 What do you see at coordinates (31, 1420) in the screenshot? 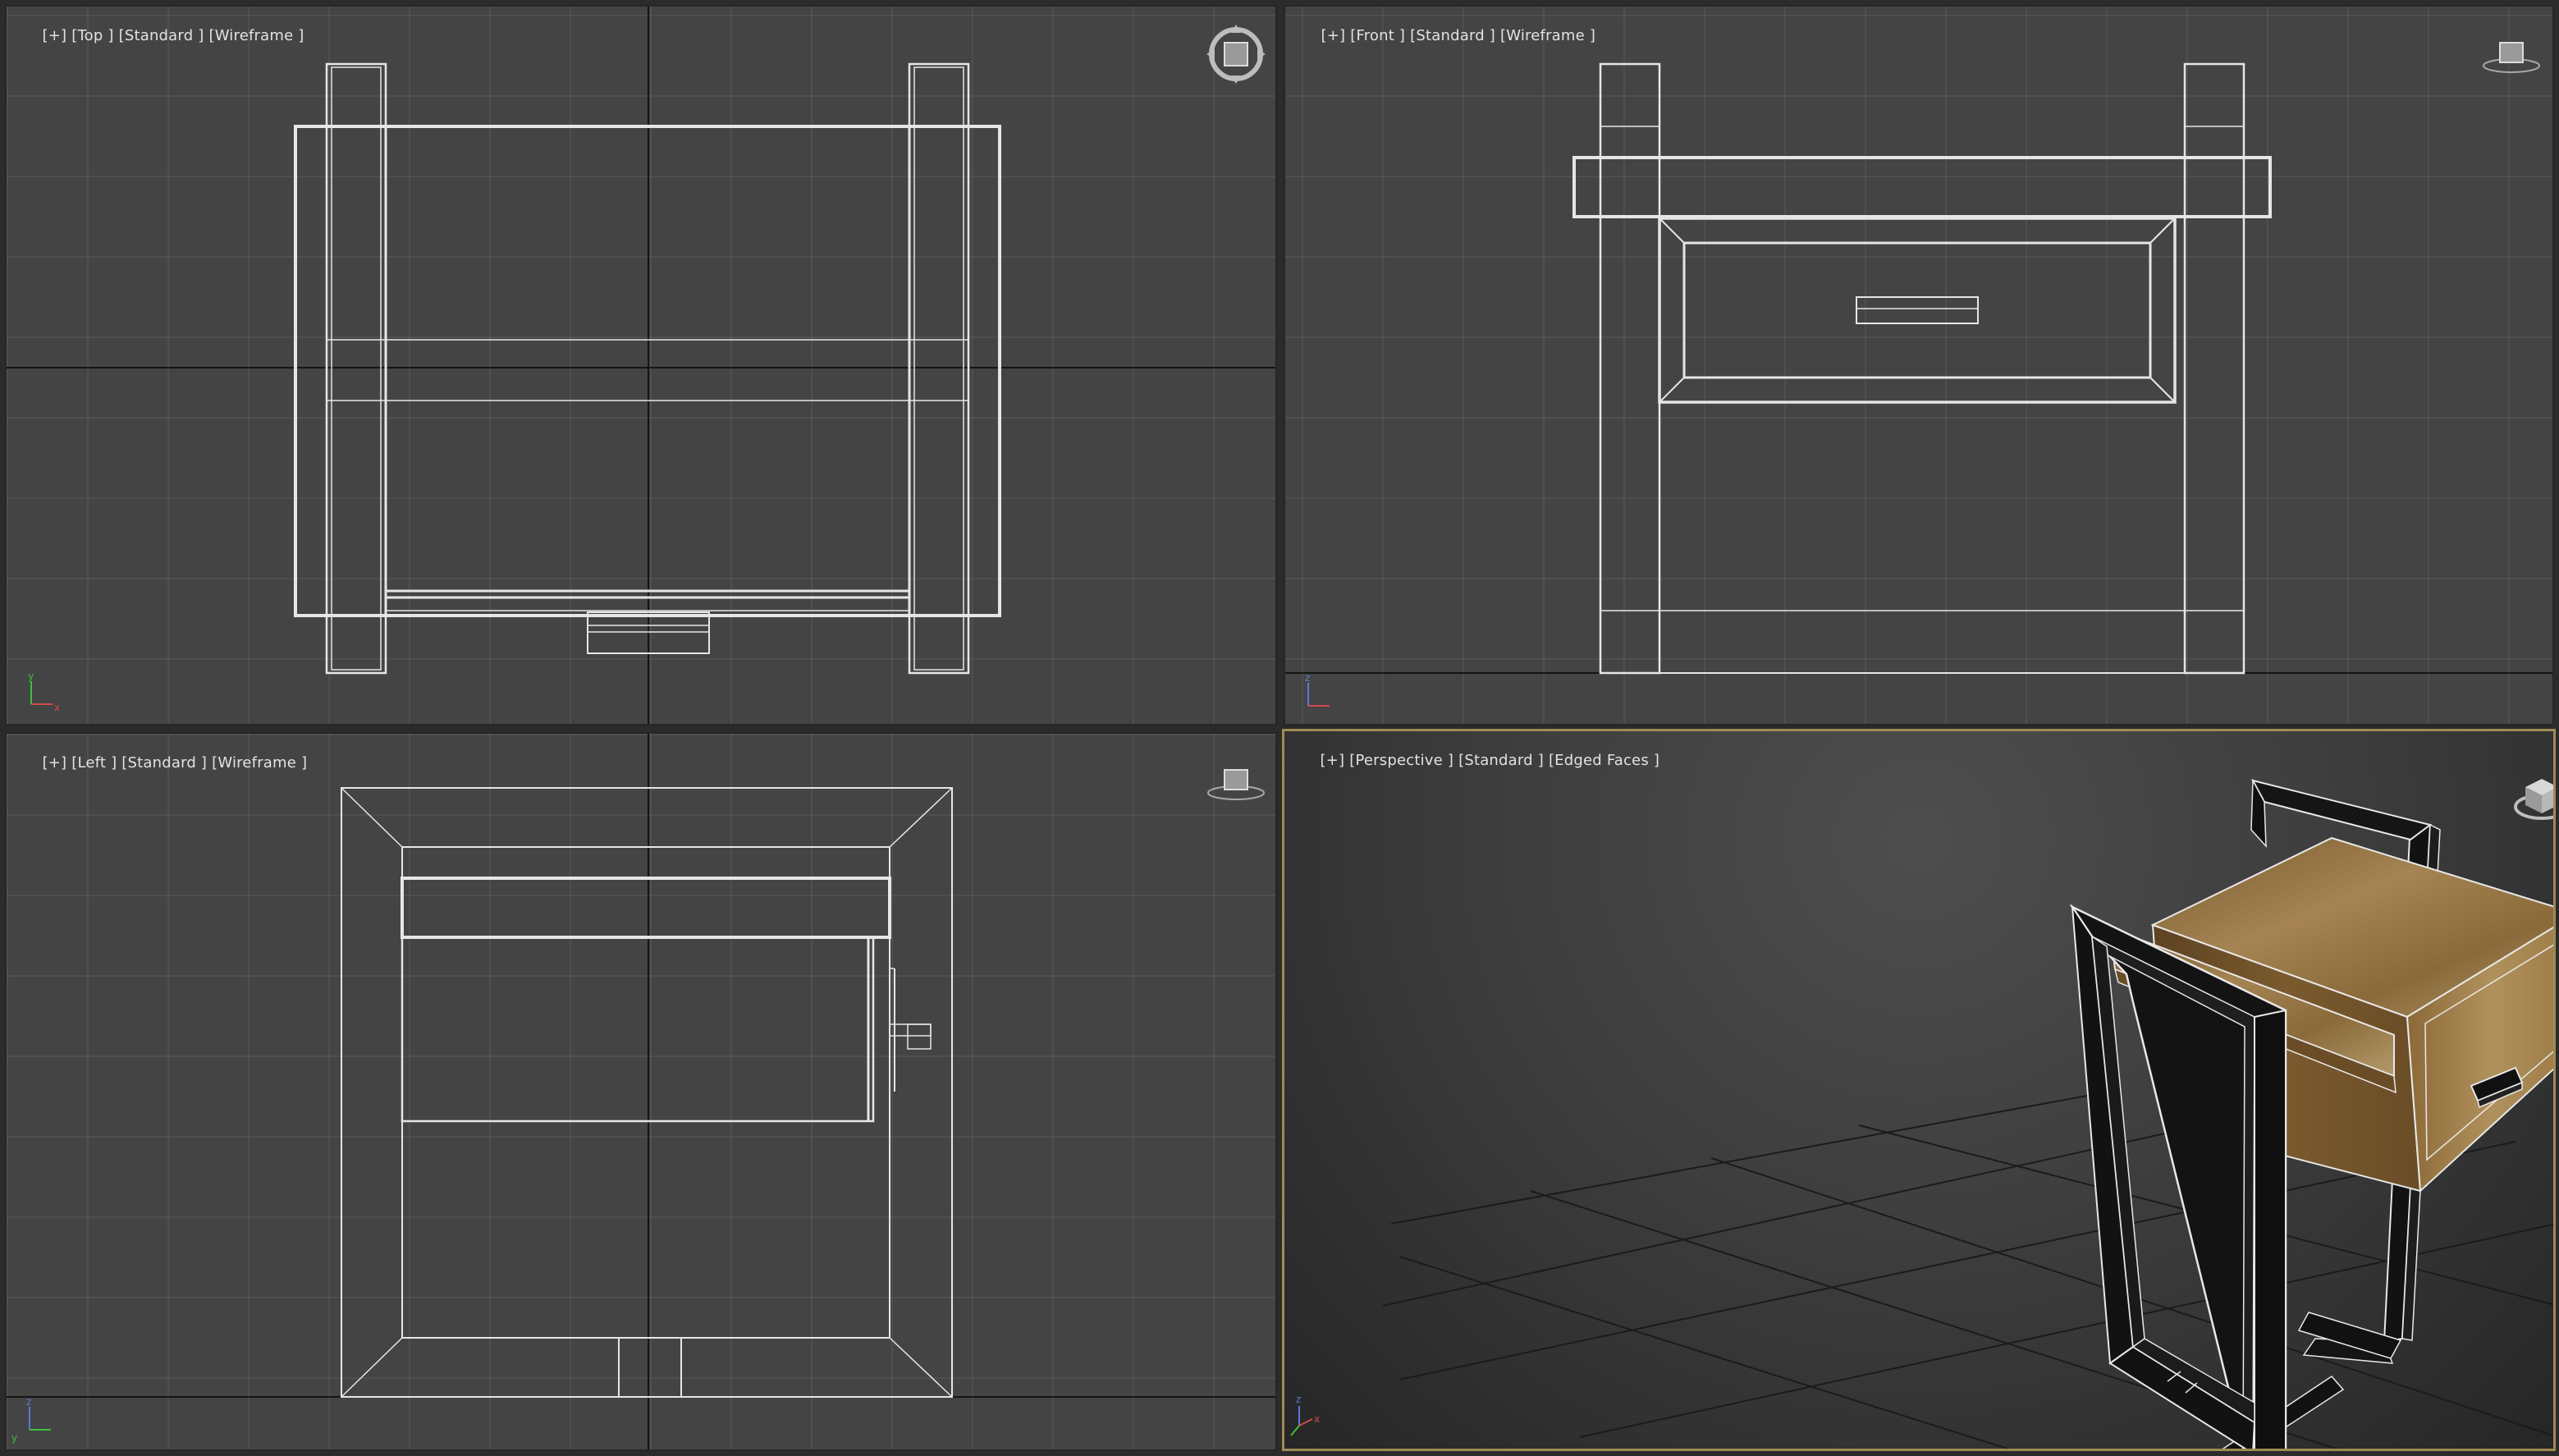
I see `axis-tripod-icon: z y` at bounding box center [31, 1420].